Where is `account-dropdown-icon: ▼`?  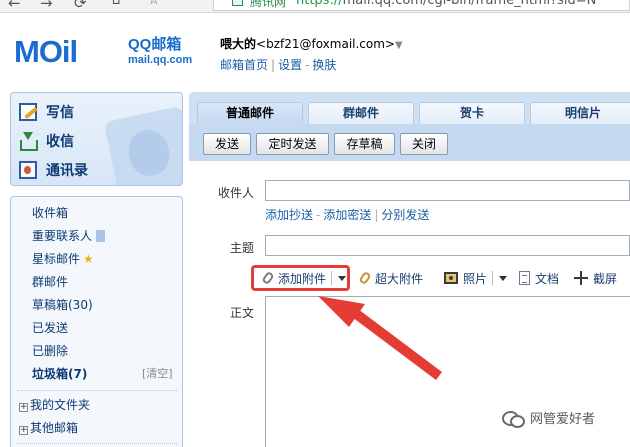
account-dropdown-icon: ▼ is located at coordinates (399, 45).